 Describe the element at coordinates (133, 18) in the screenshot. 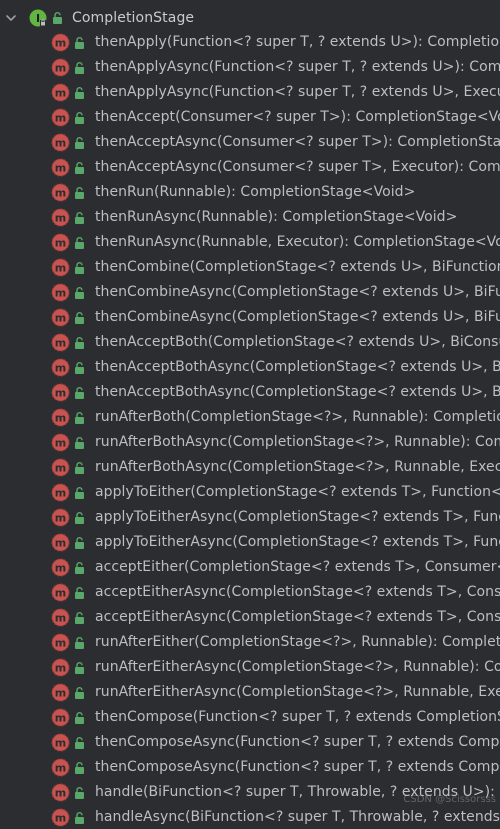

I see `root-label: CompletionStage` at that location.